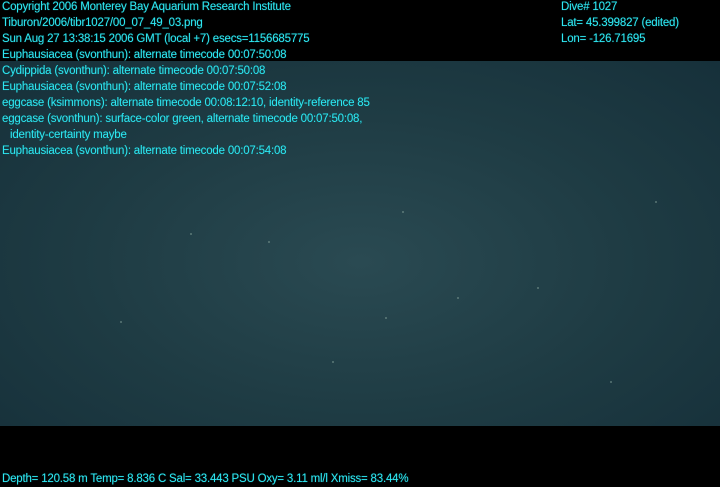 The width and height of the screenshot is (720, 487). I want to click on latitude: Lat= 45.399827 (edited), so click(620, 23).